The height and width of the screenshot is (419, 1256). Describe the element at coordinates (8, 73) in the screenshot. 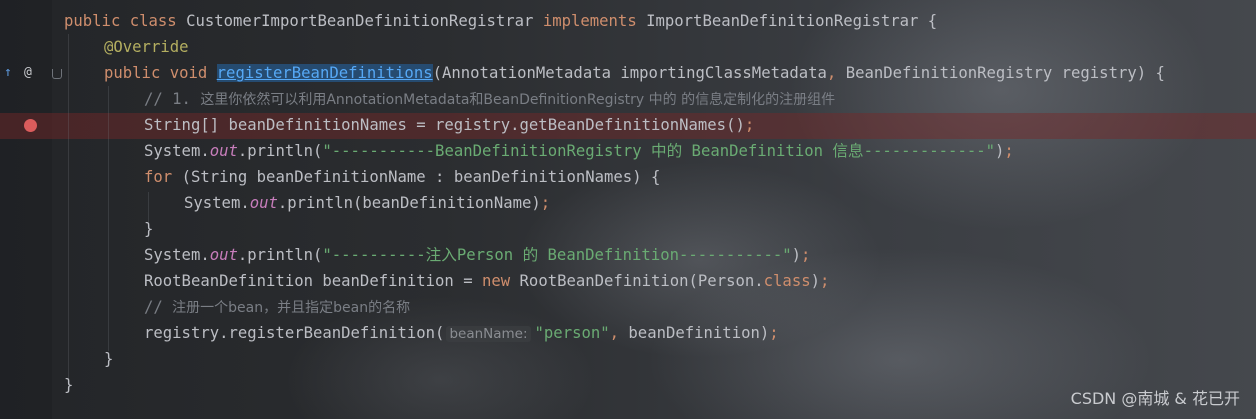

I see `override-icon: ↑` at that location.